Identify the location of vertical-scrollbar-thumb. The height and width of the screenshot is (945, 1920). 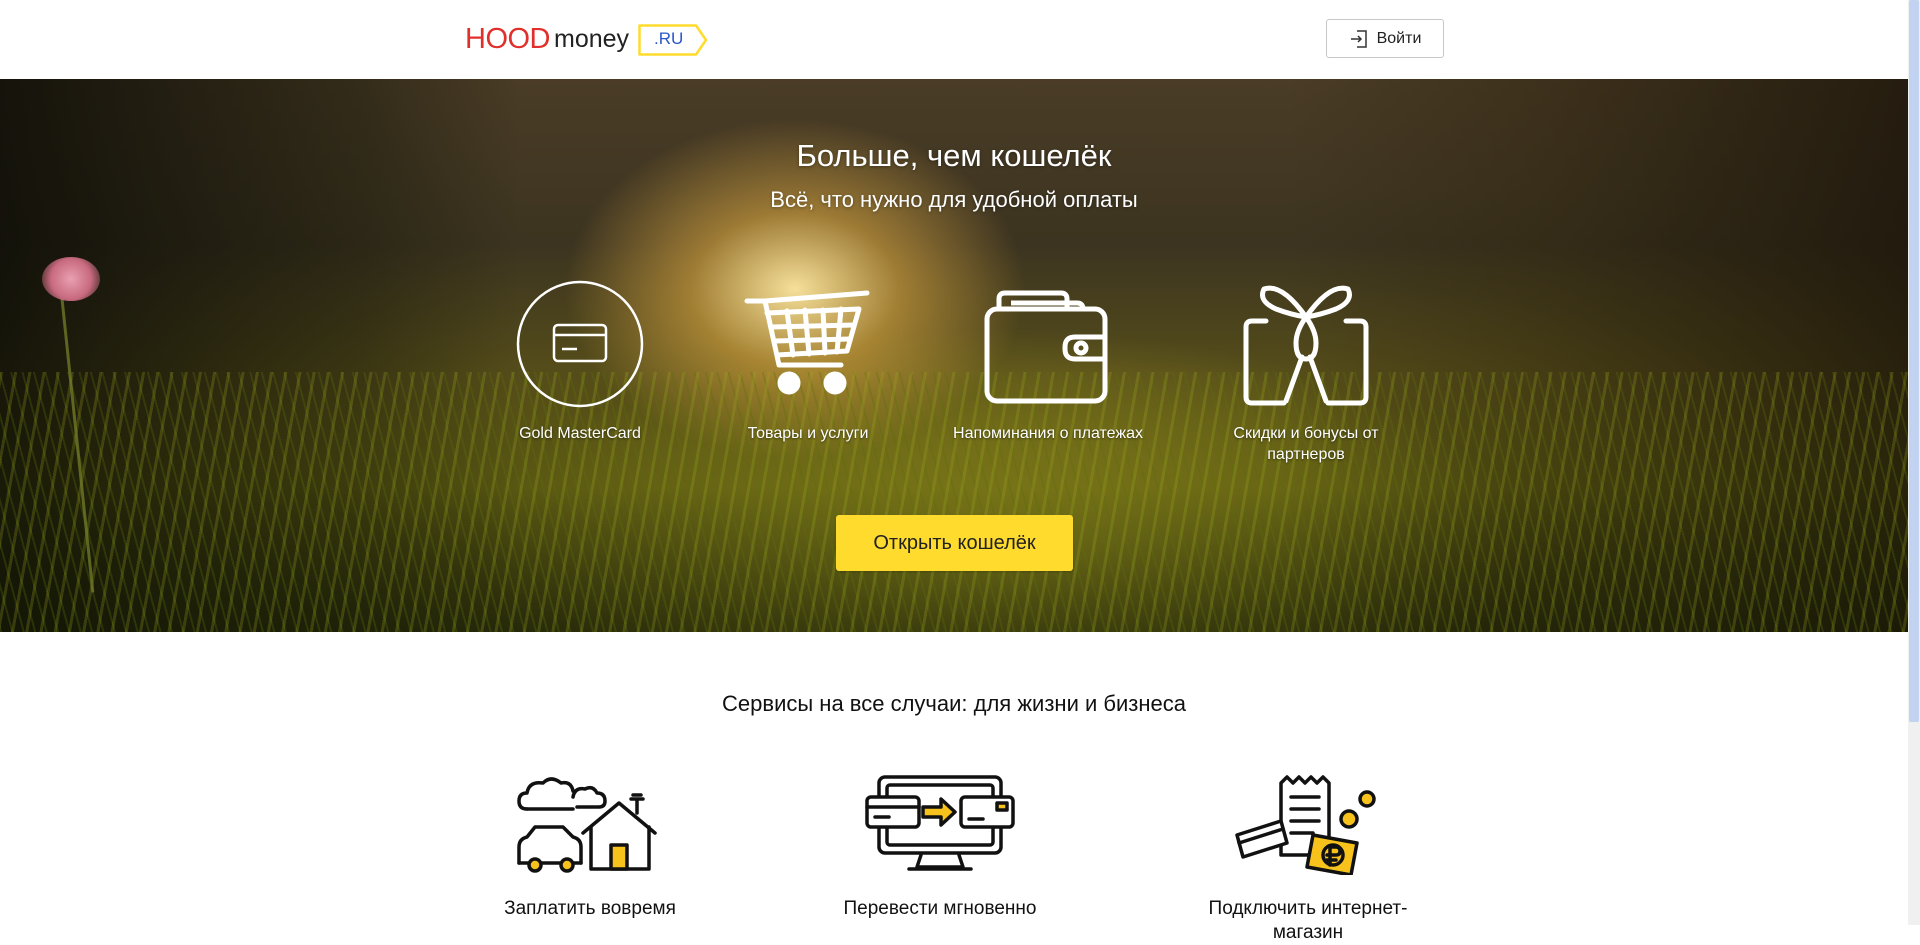
(1914, 361).